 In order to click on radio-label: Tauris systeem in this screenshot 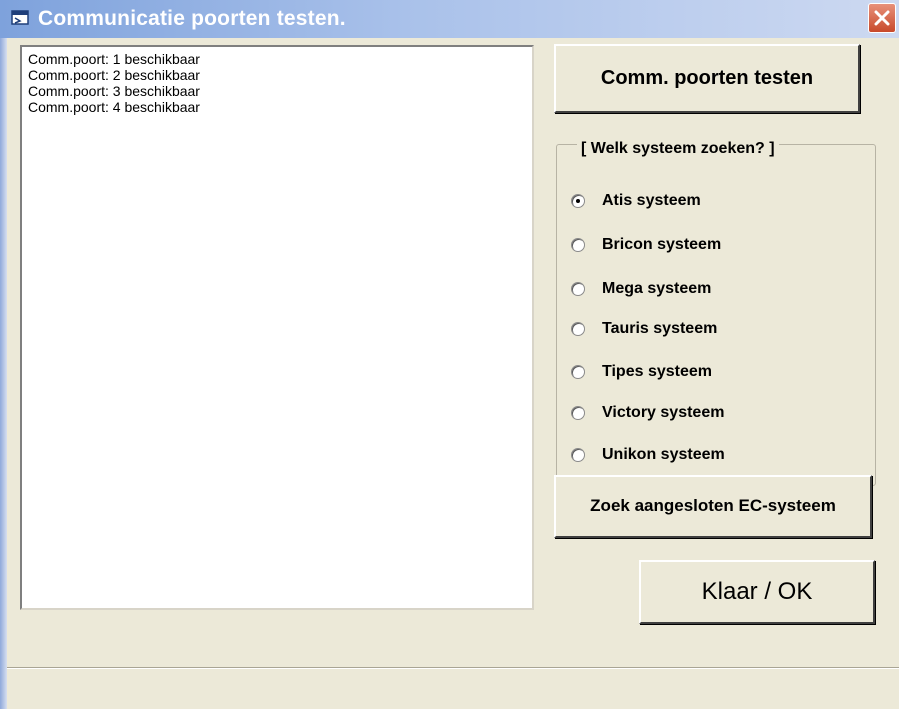, I will do `click(659, 329)`.